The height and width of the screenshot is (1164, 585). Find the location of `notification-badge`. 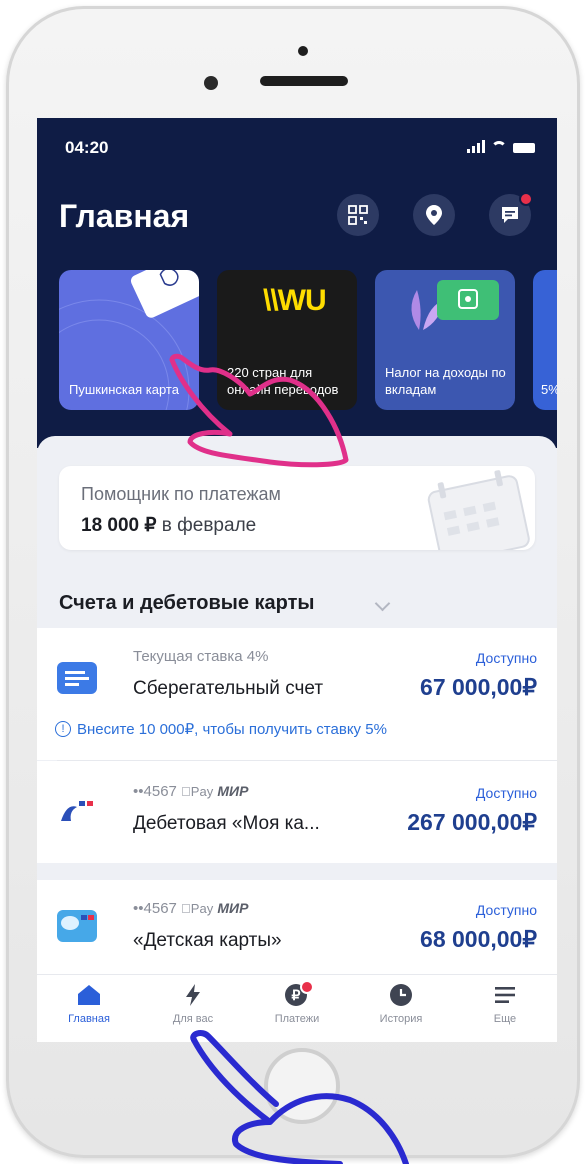

notification-badge is located at coordinates (526, 199).